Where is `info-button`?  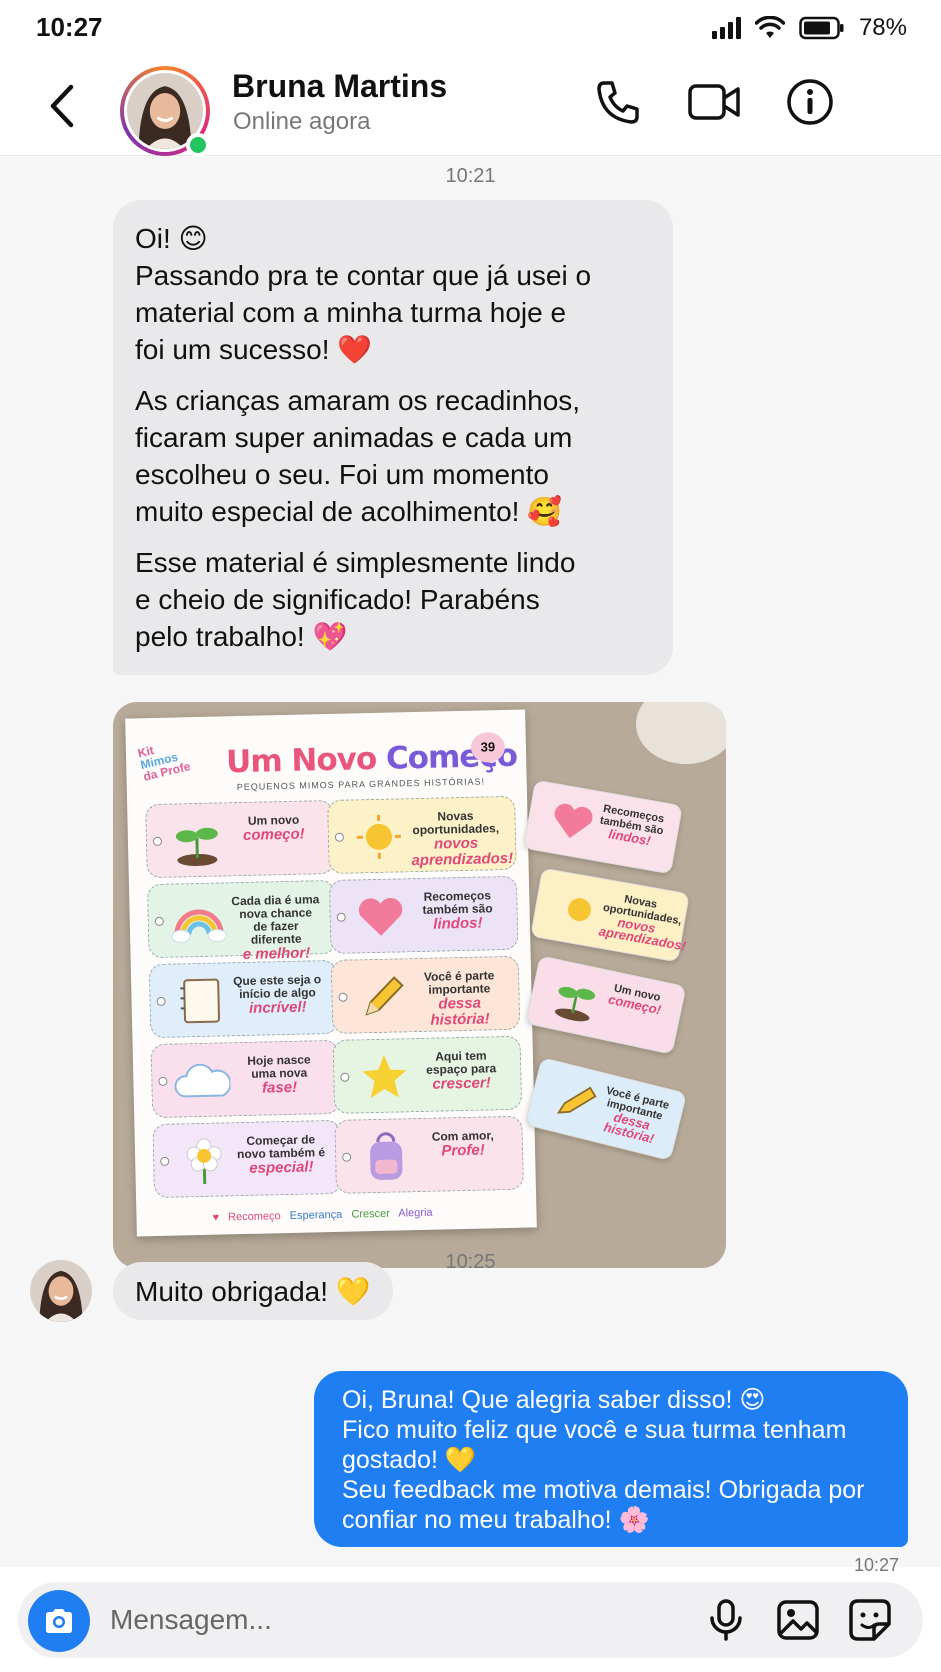
info-button is located at coordinates (810, 102).